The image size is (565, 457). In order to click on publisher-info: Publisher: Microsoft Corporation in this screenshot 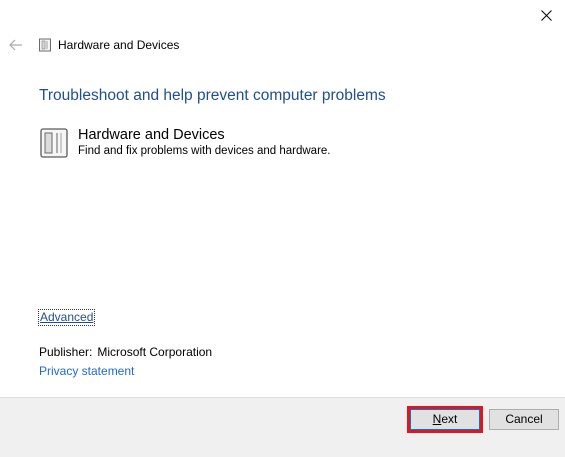, I will do `click(125, 352)`.